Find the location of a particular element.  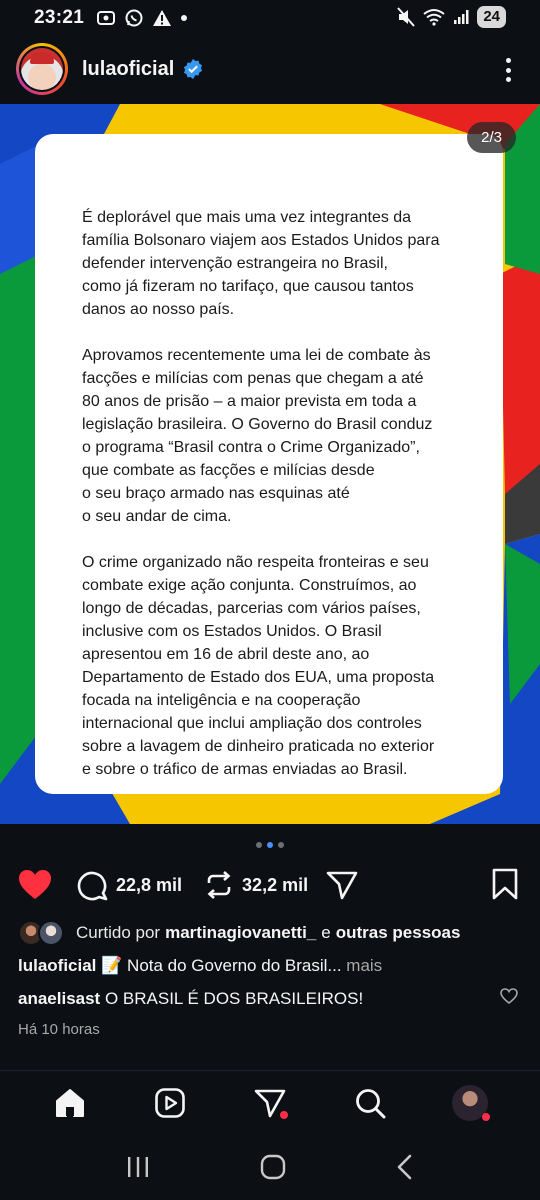

reels-icon is located at coordinates (170, 1102).